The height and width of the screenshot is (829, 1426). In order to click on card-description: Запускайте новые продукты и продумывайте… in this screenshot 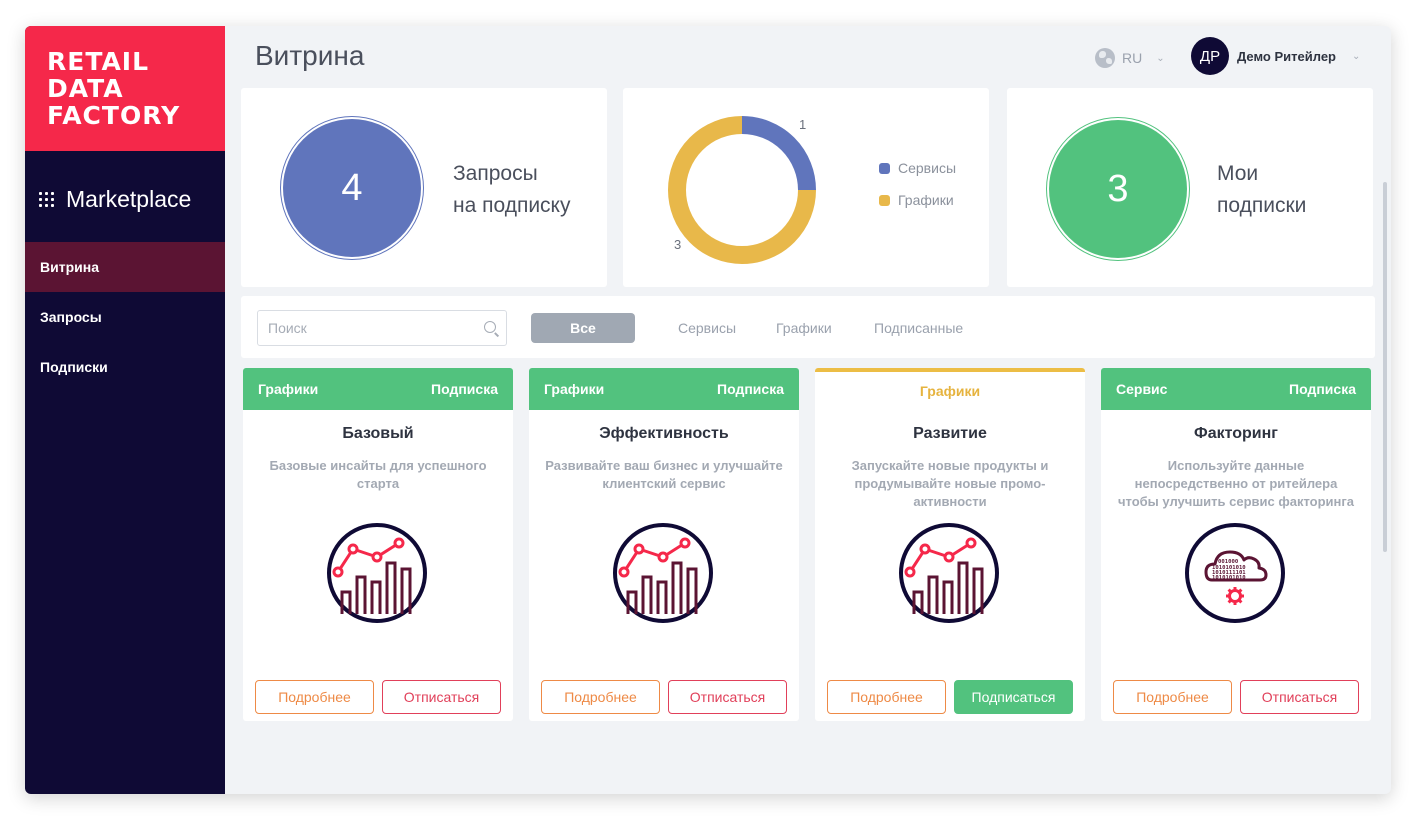, I will do `click(950, 483)`.